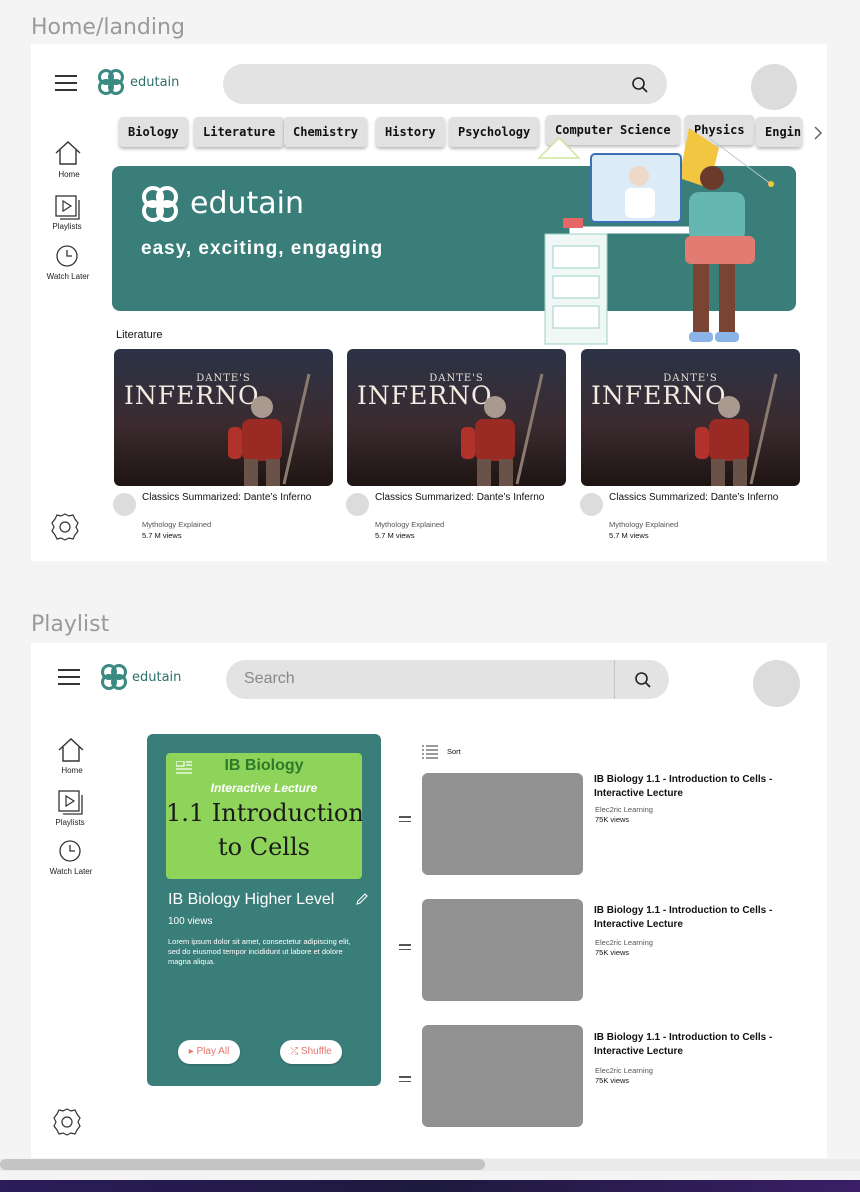  I want to click on thumb-line-1: 1.1 Introduction, so click(264, 813).